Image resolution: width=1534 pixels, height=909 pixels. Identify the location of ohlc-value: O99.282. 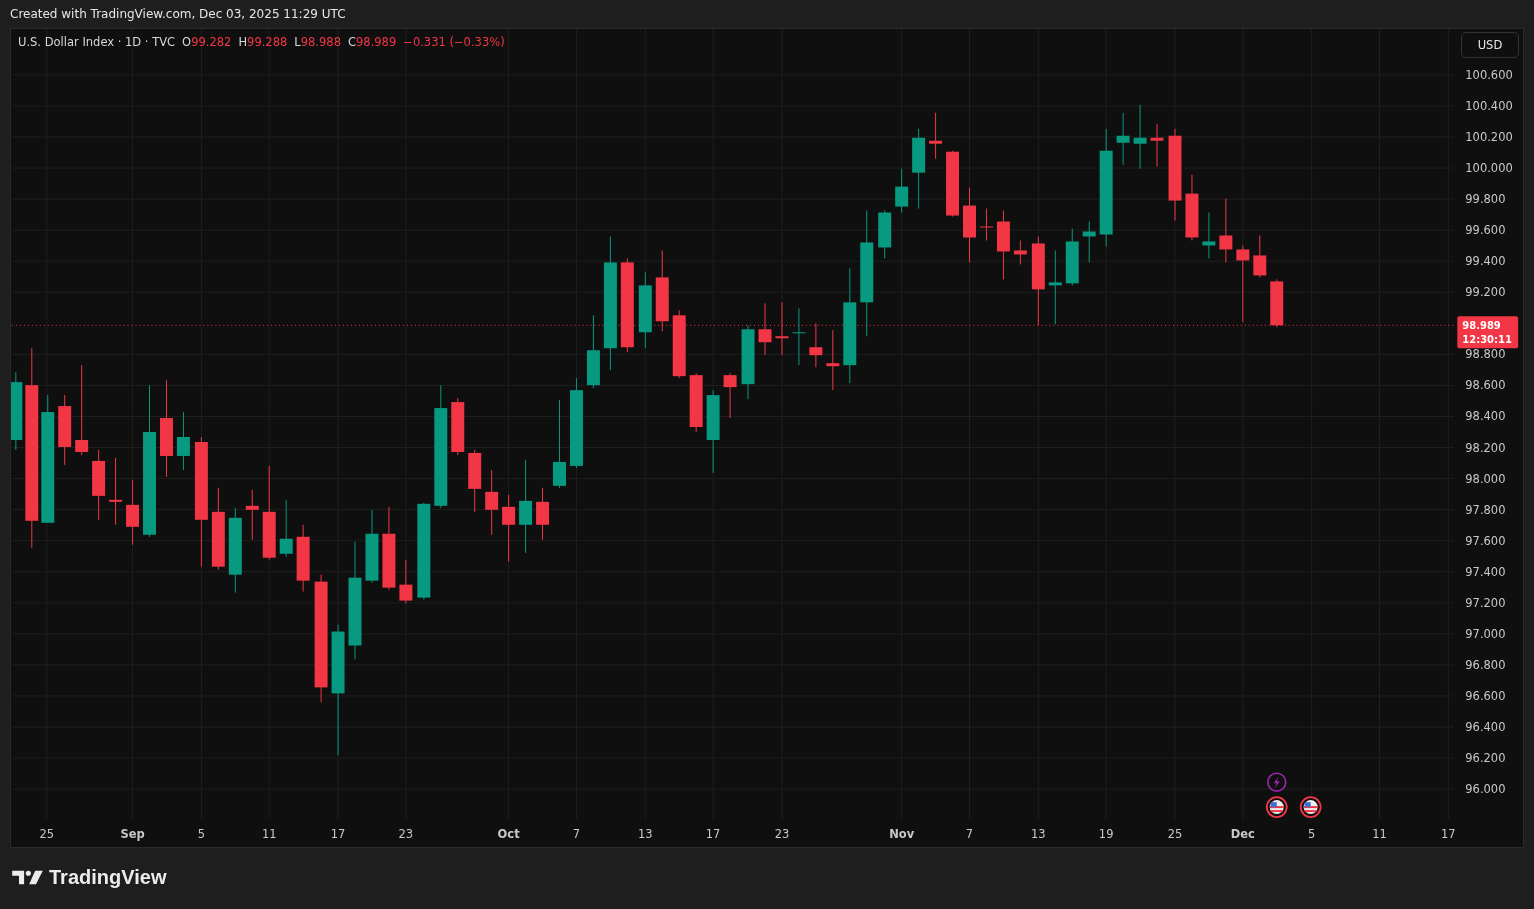
(207, 42).